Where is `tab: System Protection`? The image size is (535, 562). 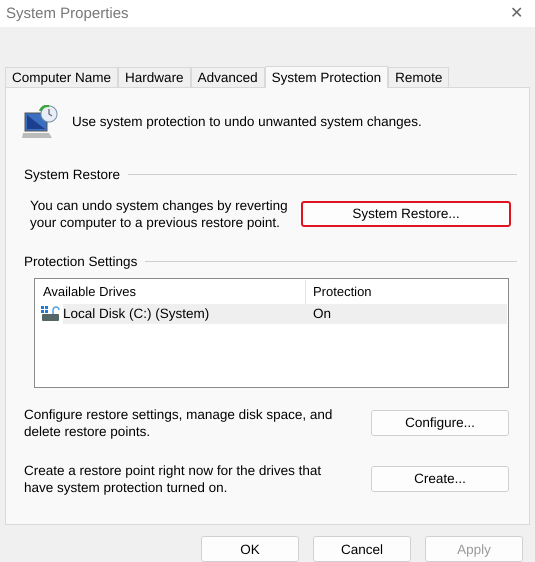 tab: System Protection is located at coordinates (326, 77).